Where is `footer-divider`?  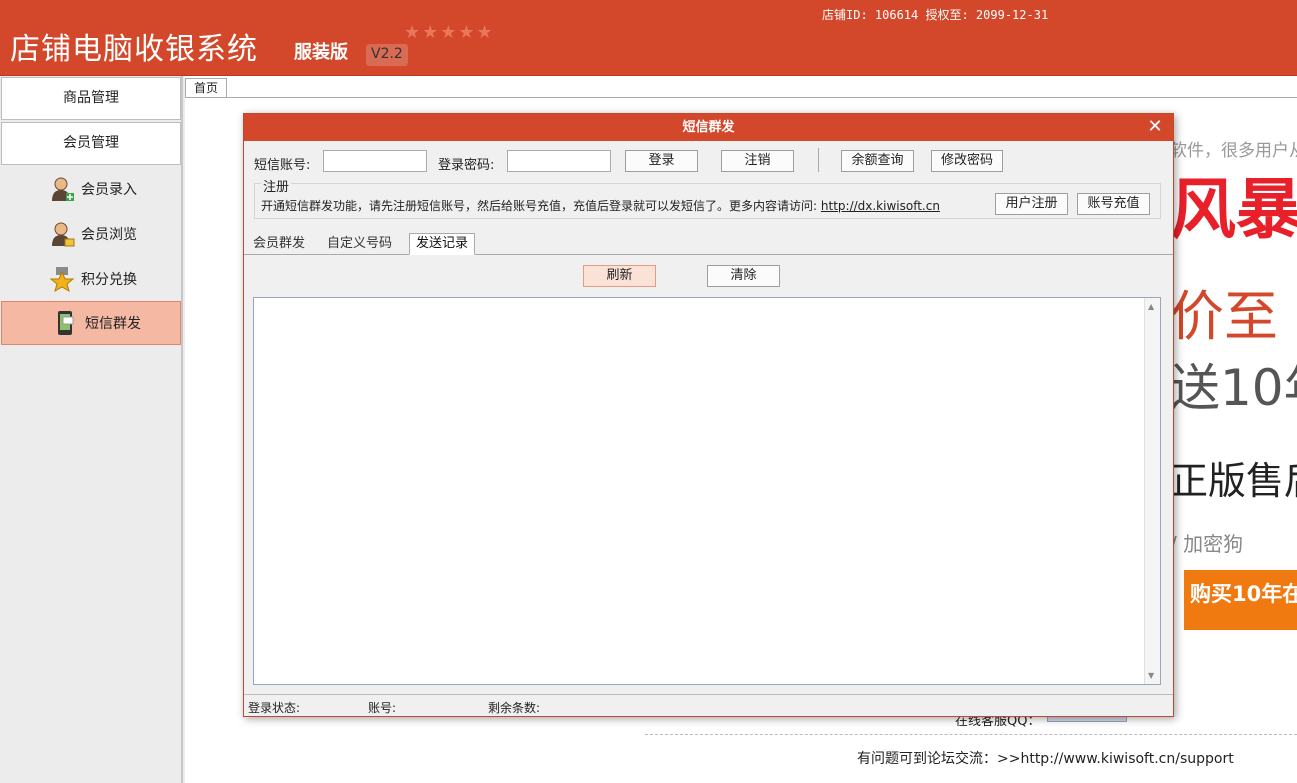 footer-divider is located at coordinates (971, 734).